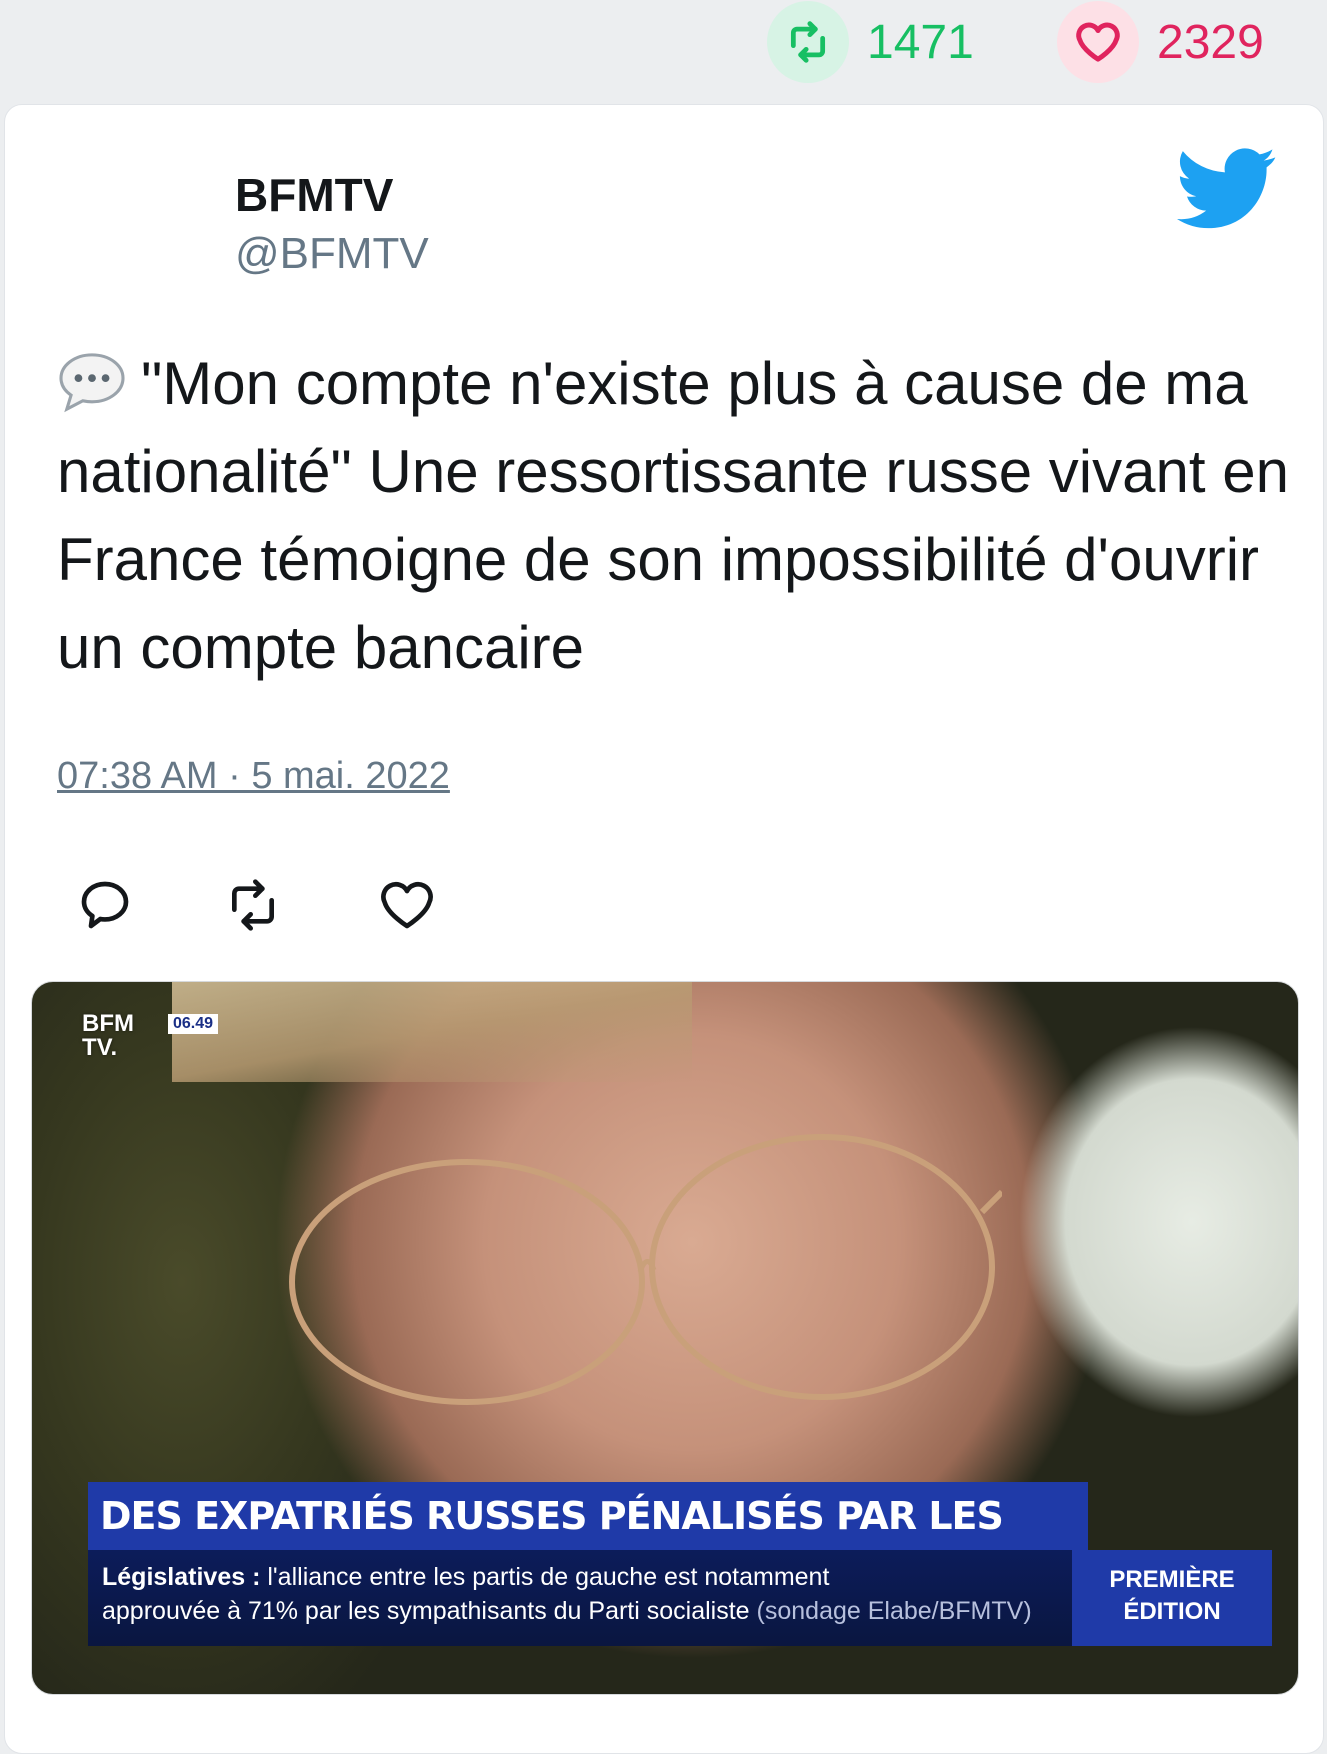  What do you see at coordinates (253, 776) in the screenshot?
I see `tweet-timestamp: 07:38 AM · 5 mai. 2022` at bounding box center [253, 776].